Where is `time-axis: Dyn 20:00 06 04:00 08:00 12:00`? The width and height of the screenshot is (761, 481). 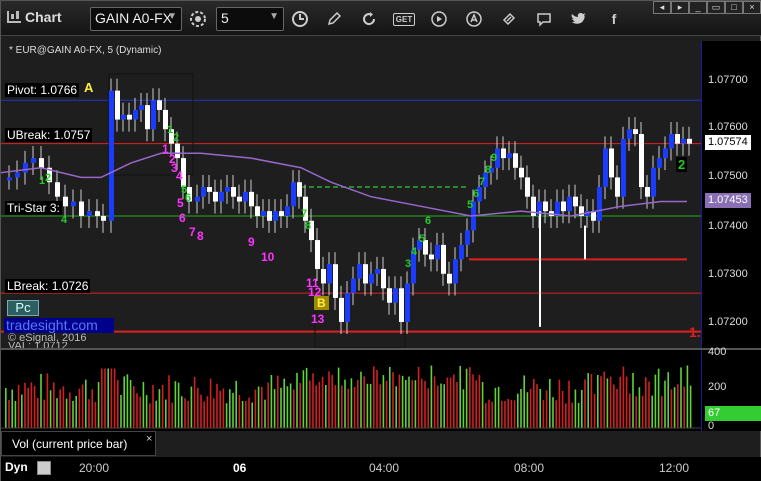 time-axis: Dyn 20:00 06 04:00 08:00 12:00 is located at coordinates (381, 469).